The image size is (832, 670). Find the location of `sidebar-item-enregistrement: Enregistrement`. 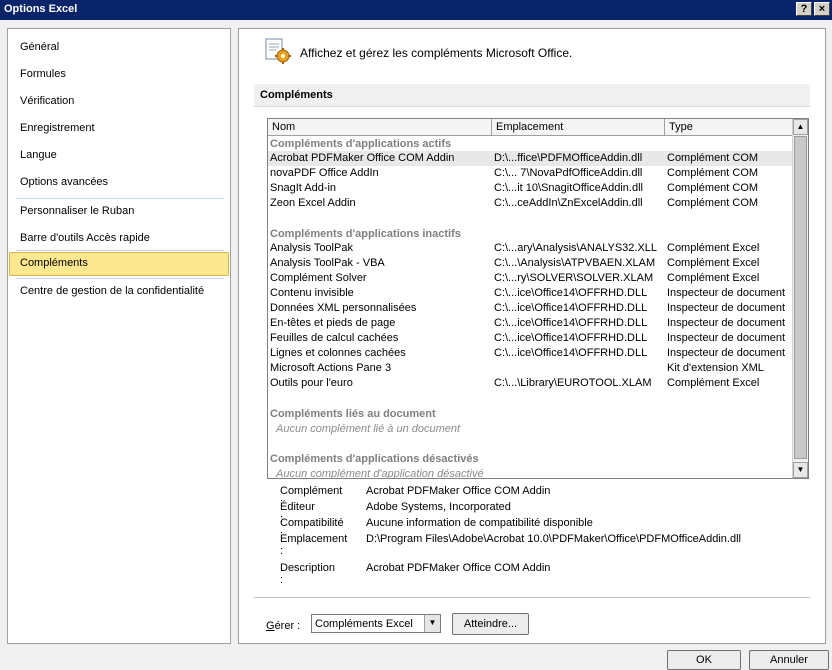

sidebar-item-enregistrement: Enregistrement is located at coordinates (119, 129).